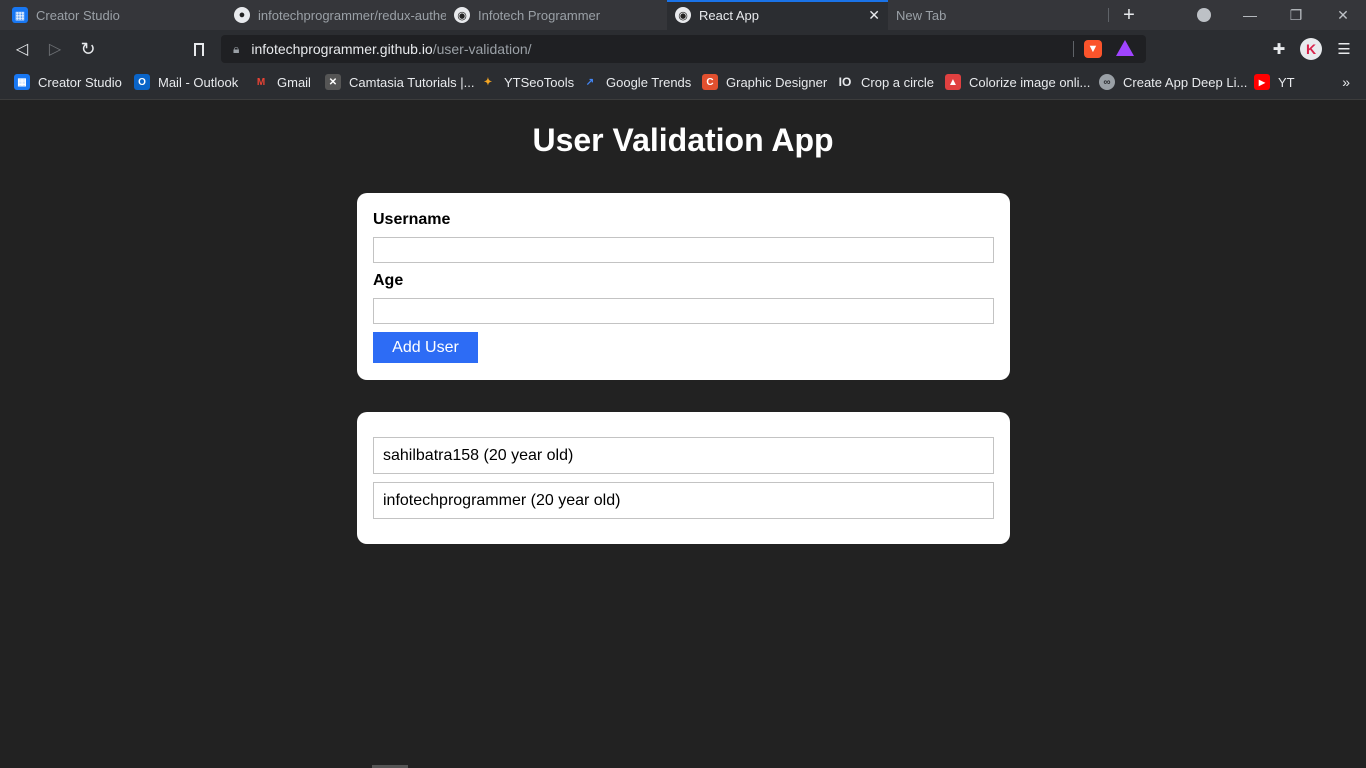  I want to click on tab-title: React App, so click(729, 15).